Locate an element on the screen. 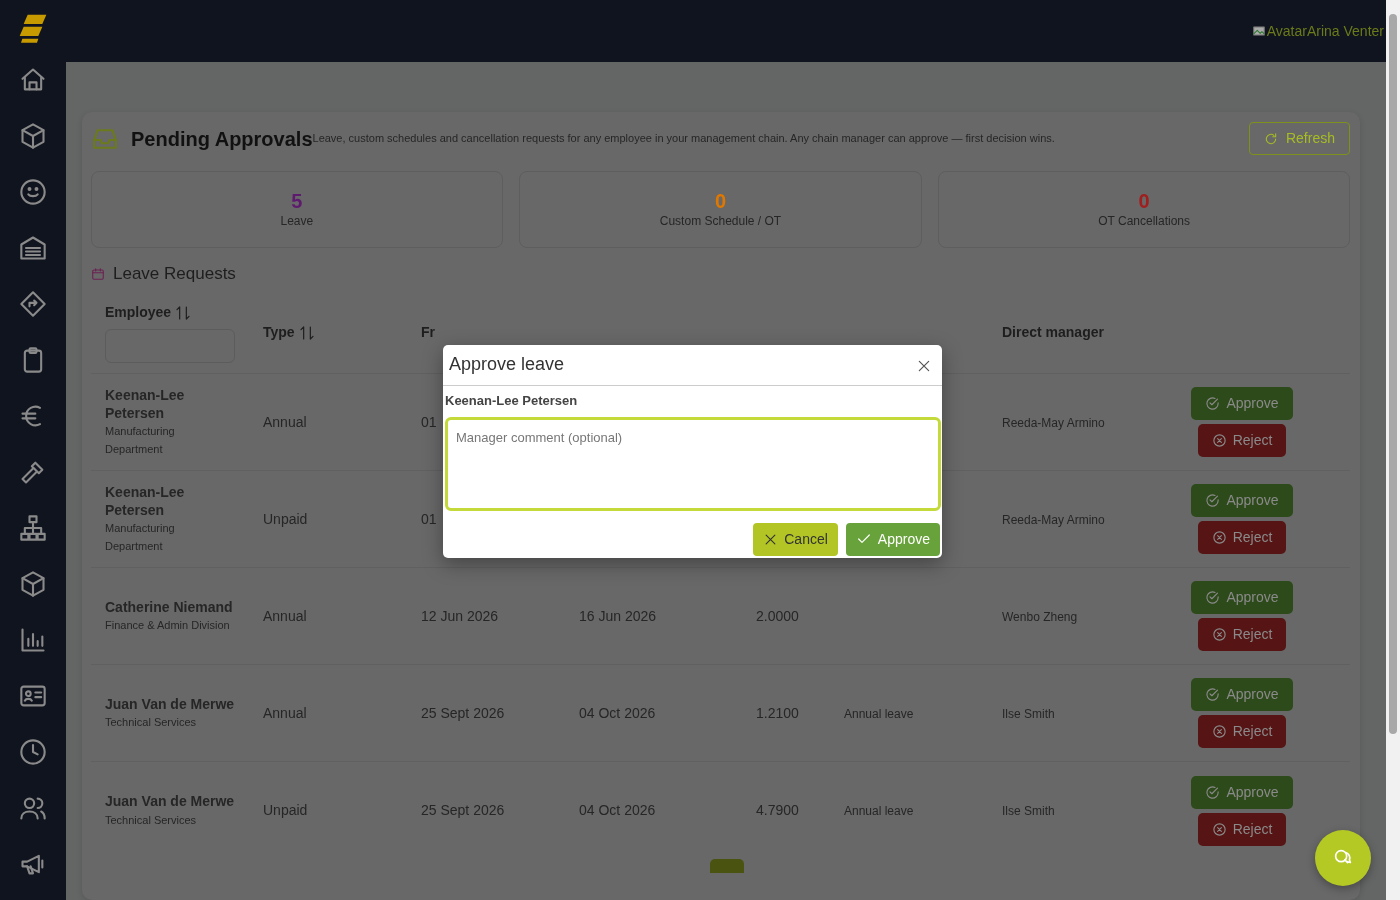 This screenshot has height=900, width=1400. table-cell: 4.7900 is located at coordinates (777, 810).